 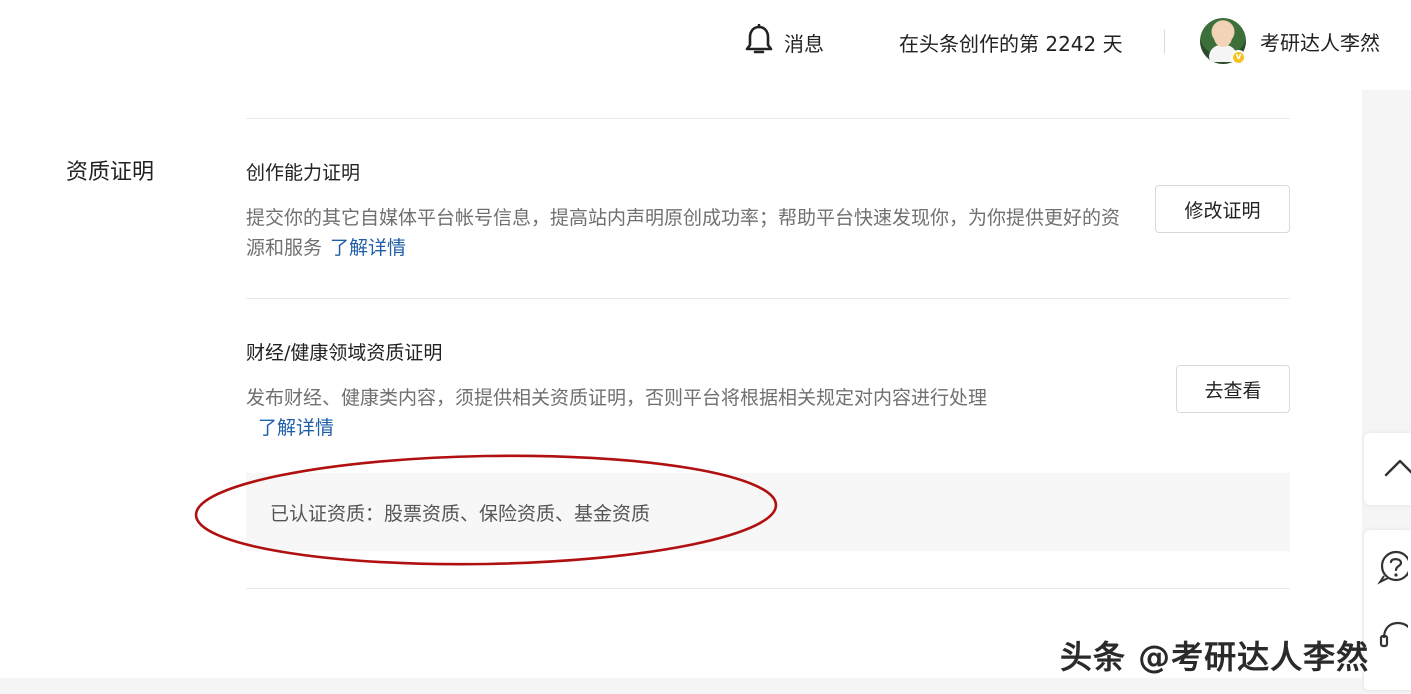 What do you see at coordinates (460, 514) in the screenshot?
I see `certified-qualifications-text: 已认证资质：股票资质、保险资质、基金资质` at bounding box center [460, 514].